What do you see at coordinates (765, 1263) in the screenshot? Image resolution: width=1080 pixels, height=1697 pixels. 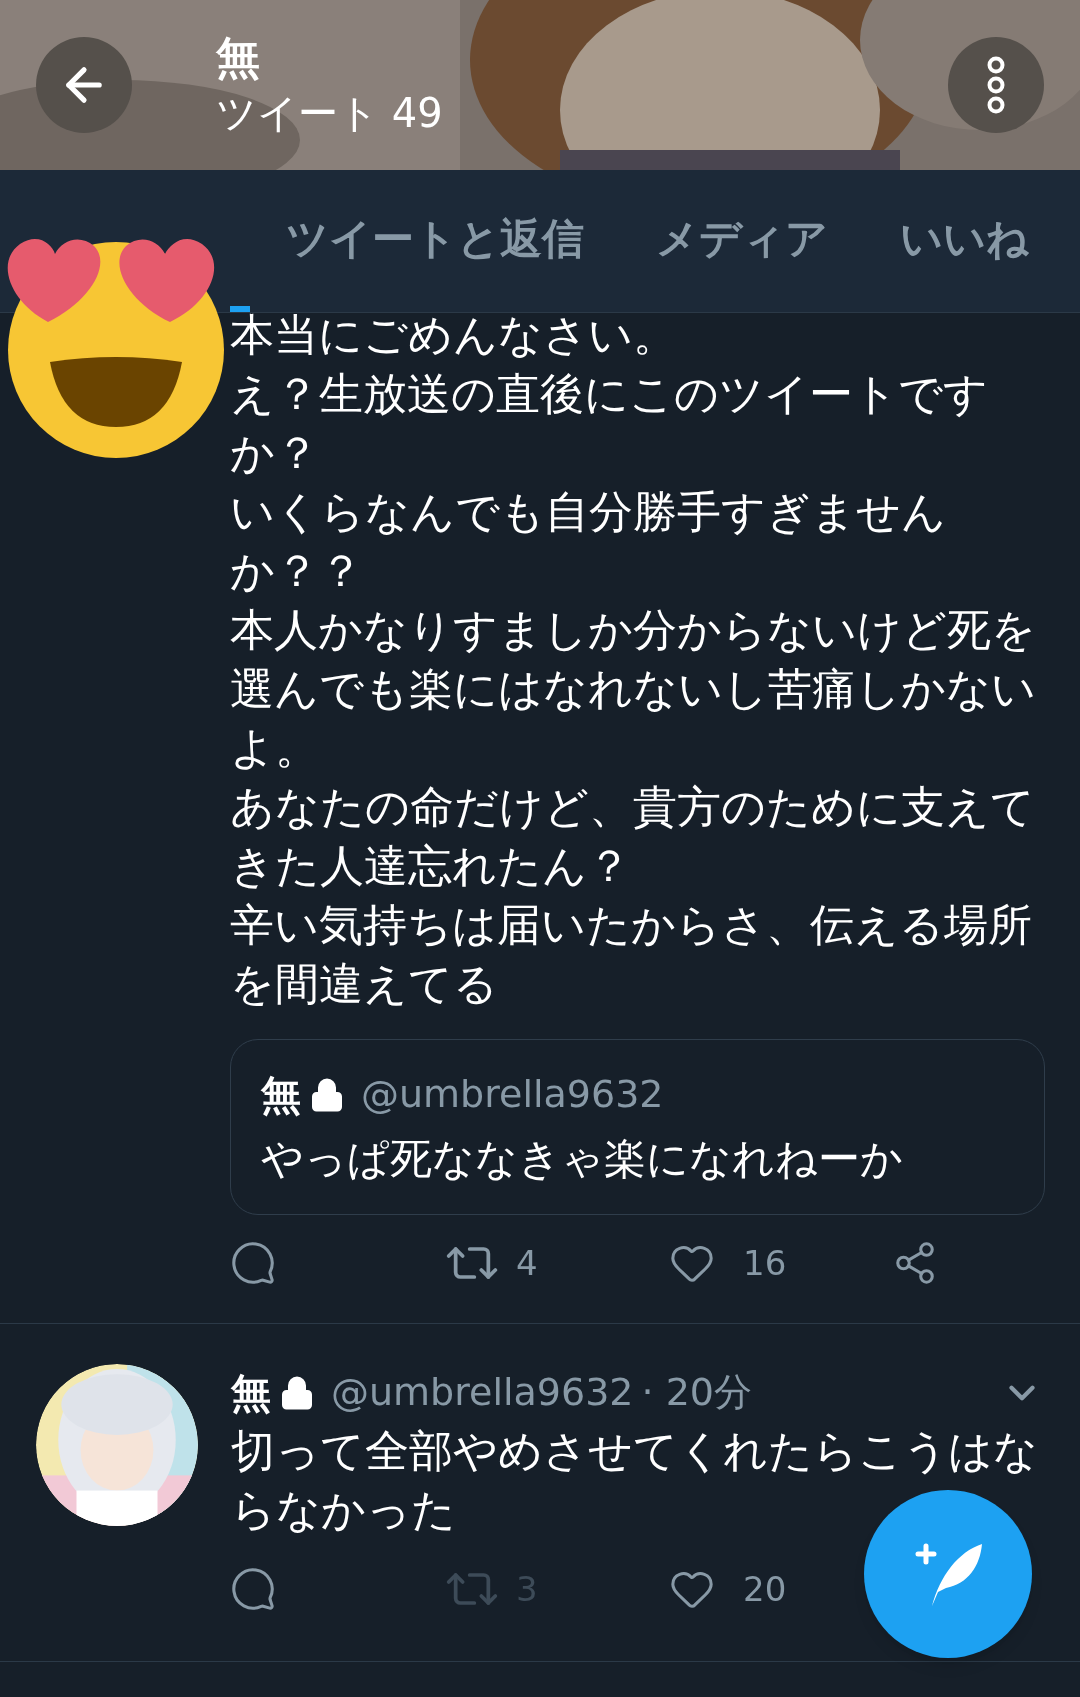 I see `like-count: 16` at bounding box center [765, 1263].